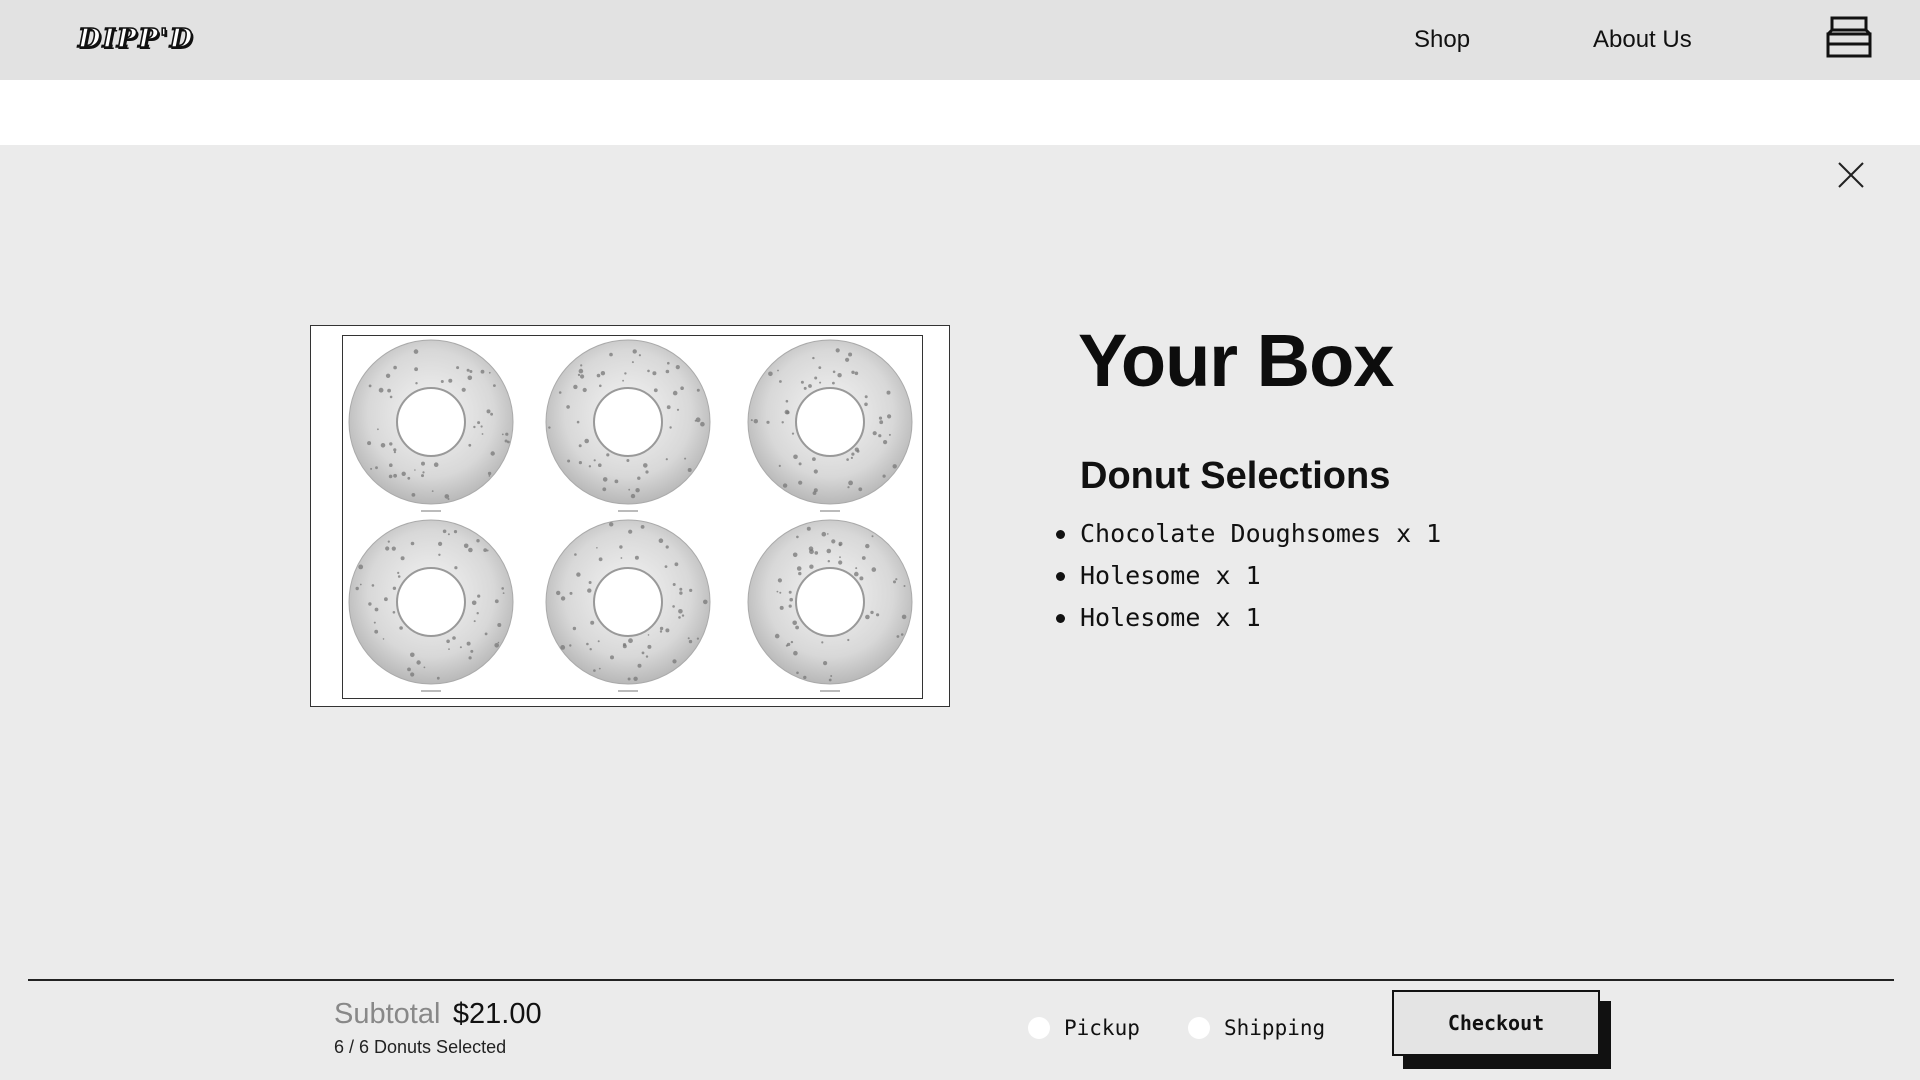  Describe the element at coordinates (387, 1014) in the screenshot. I see `subtotal-label: Subtotal` at that location.